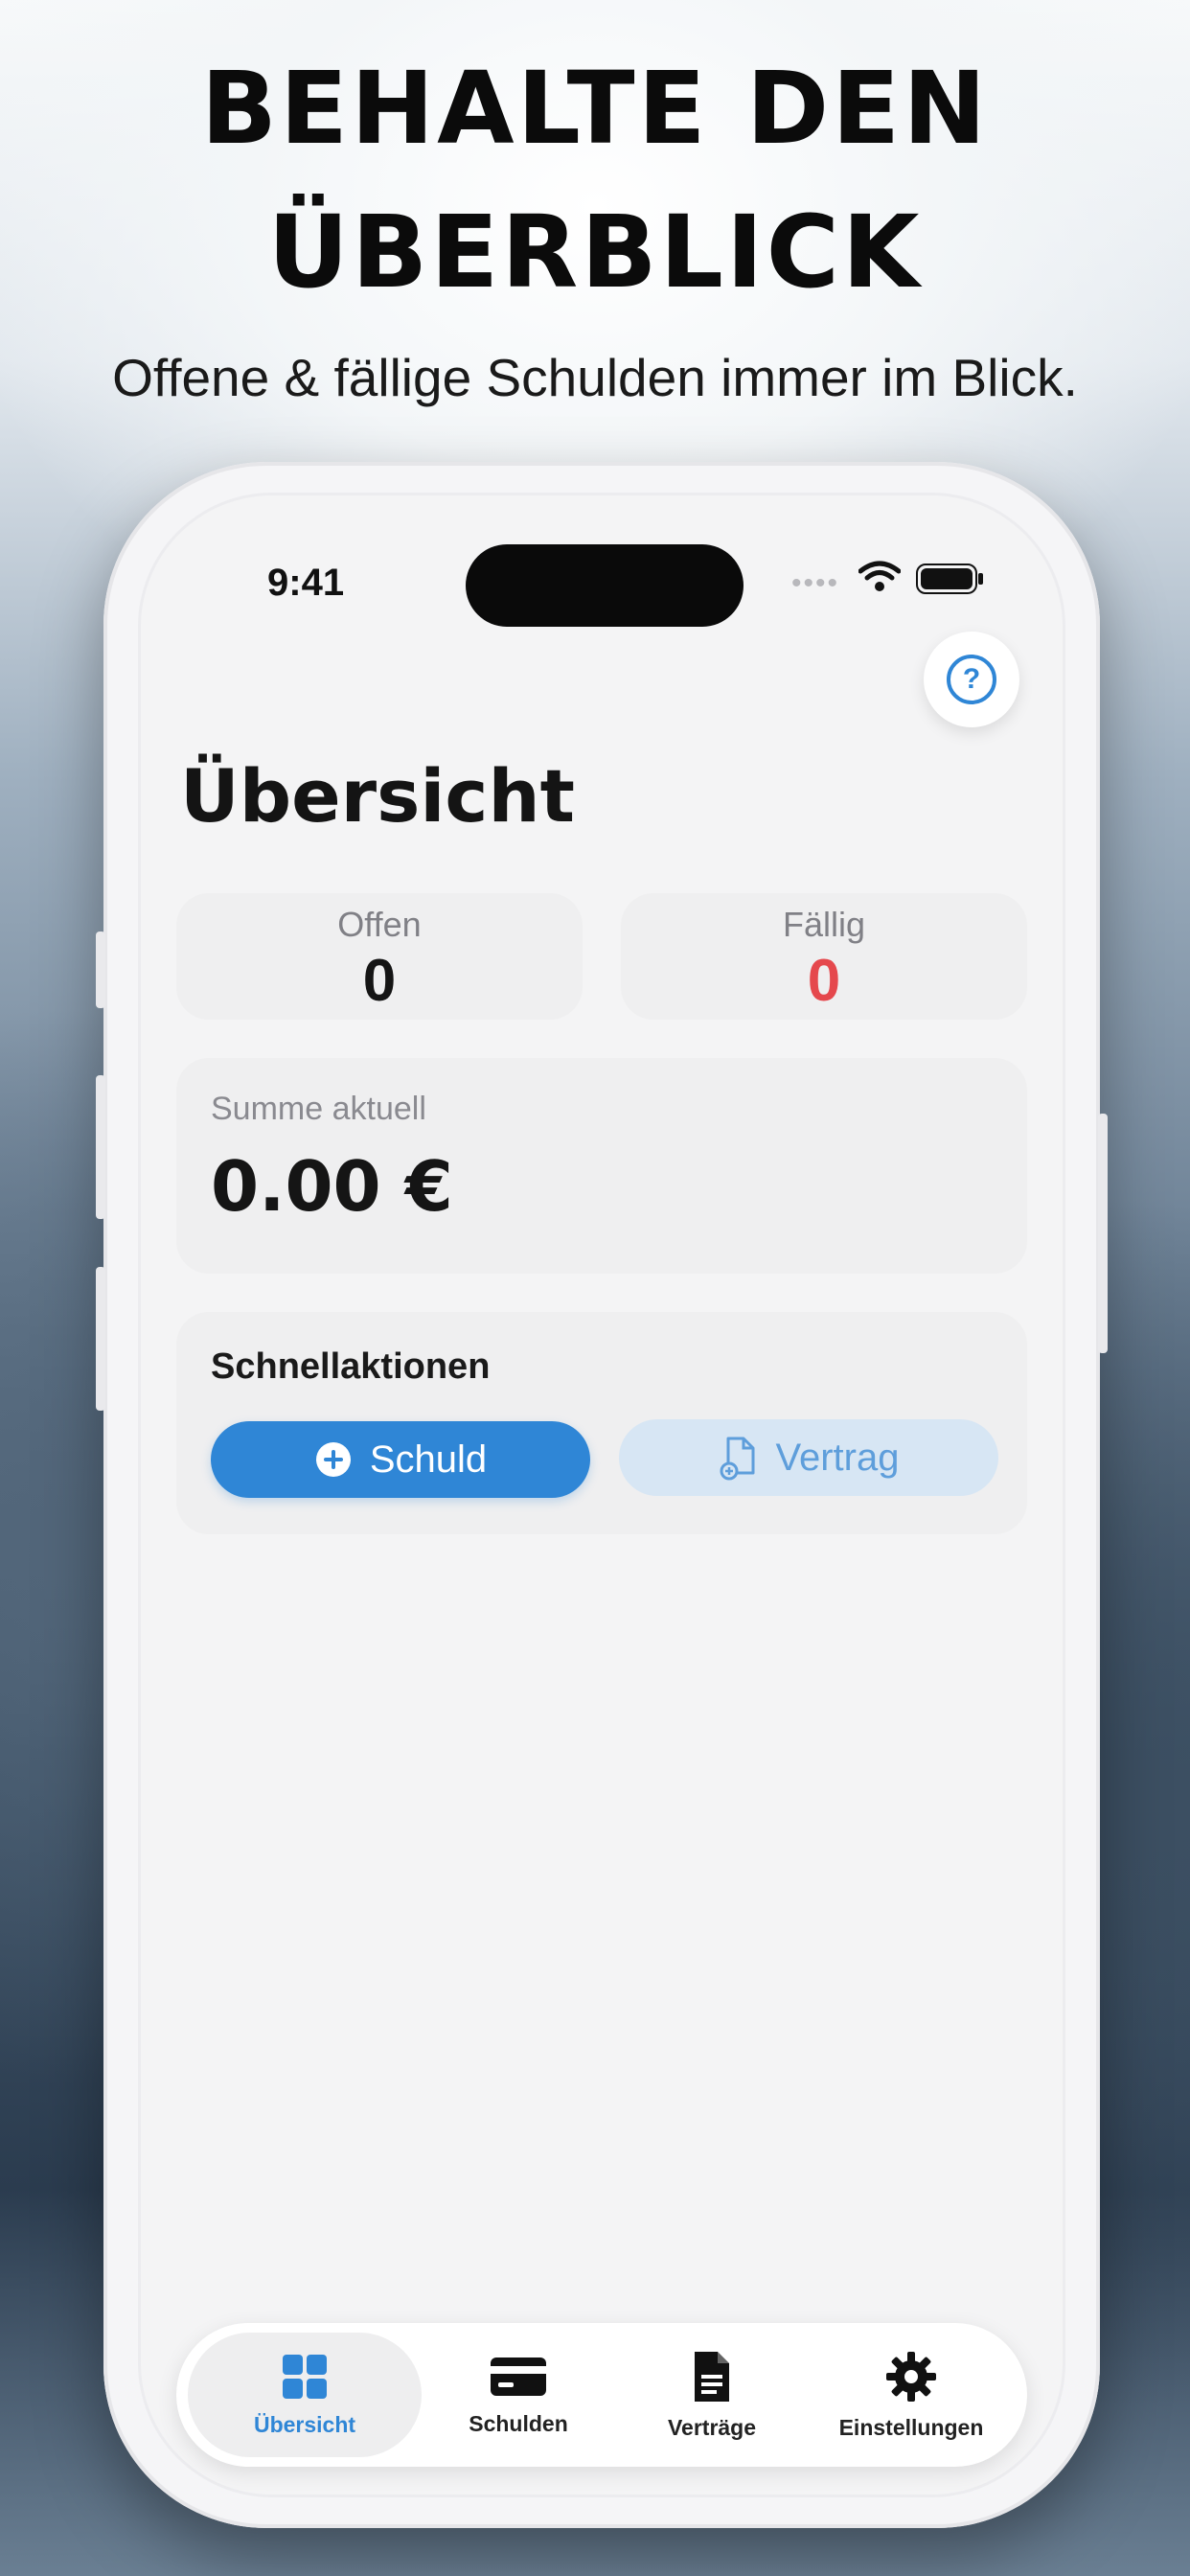  Describe the element at coordinates (333, 1459) in the screenshot. I see `plus-circle-icon` at that location.